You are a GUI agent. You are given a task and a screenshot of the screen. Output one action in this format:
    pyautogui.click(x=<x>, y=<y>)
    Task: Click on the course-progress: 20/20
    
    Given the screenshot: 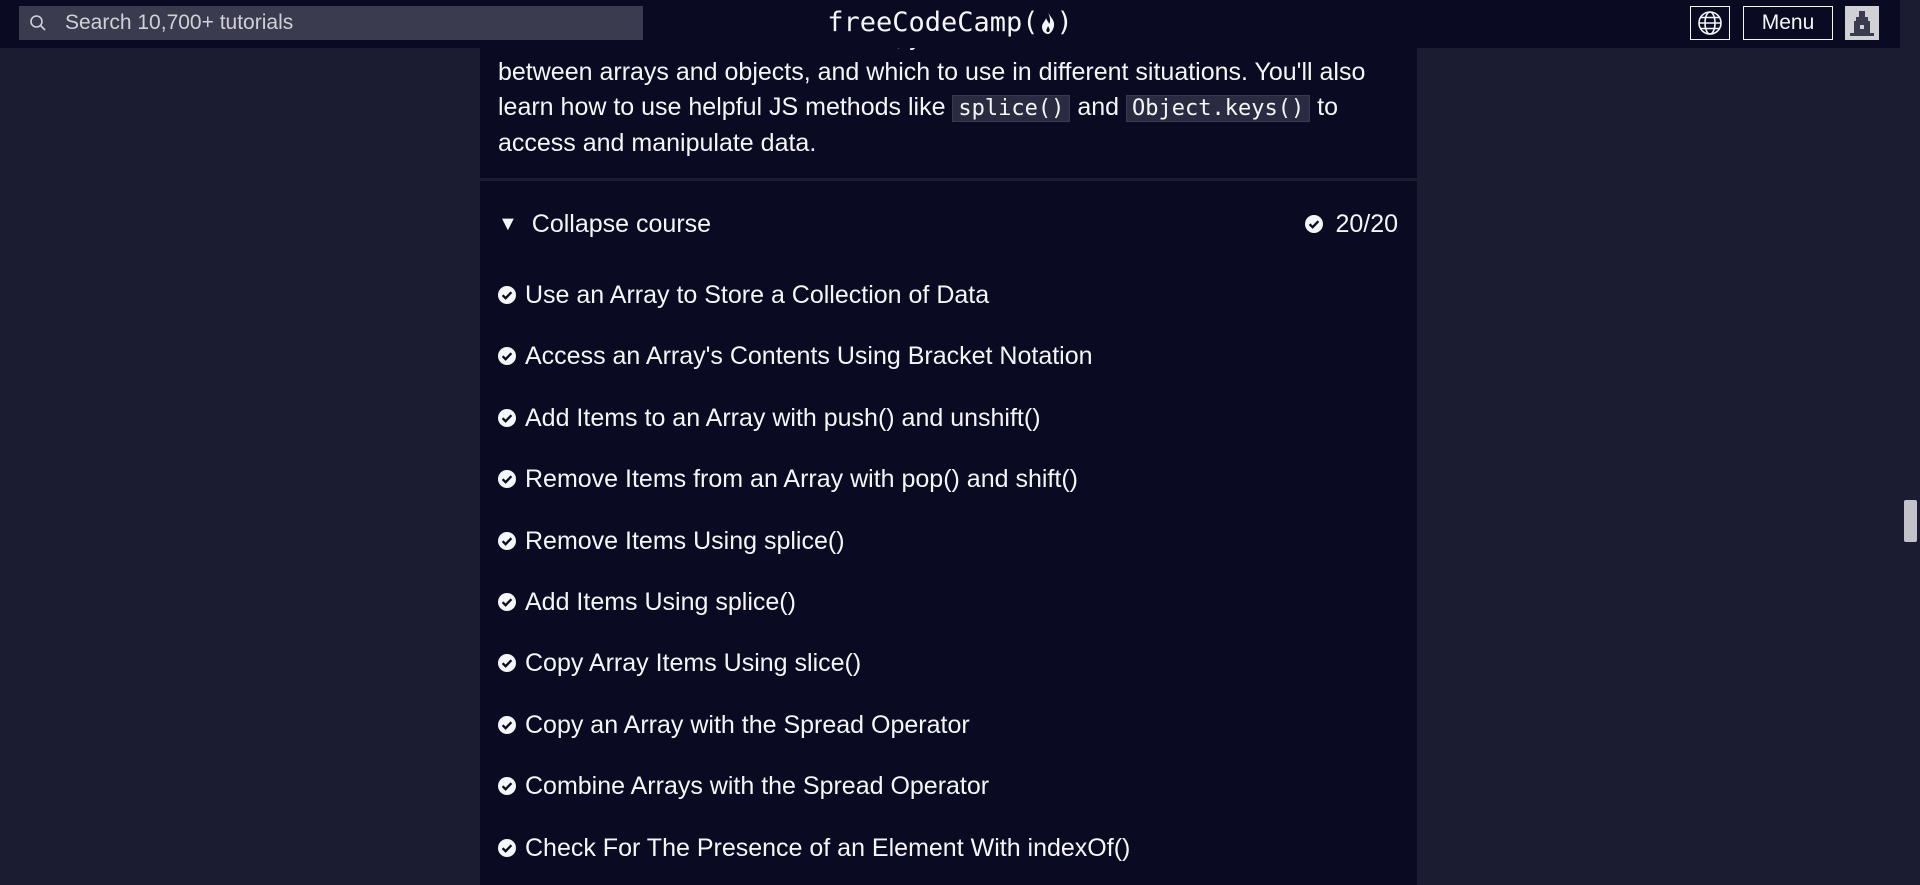 What is the action you would take?
    pyautogui.click(x=1351, y=224)
    